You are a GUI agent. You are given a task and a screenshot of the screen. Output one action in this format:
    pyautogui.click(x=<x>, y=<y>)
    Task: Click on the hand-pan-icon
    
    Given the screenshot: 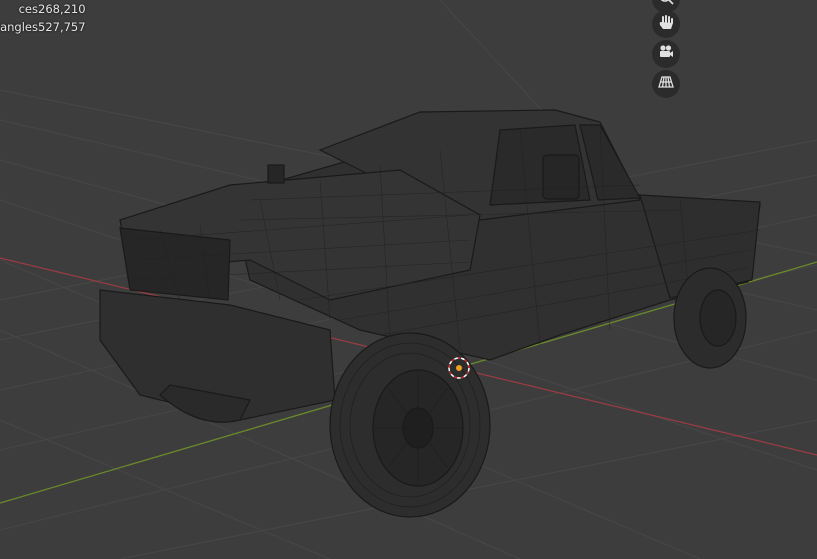 What is the action you would take?
    pyautogui.click(x=666, y=24)
    